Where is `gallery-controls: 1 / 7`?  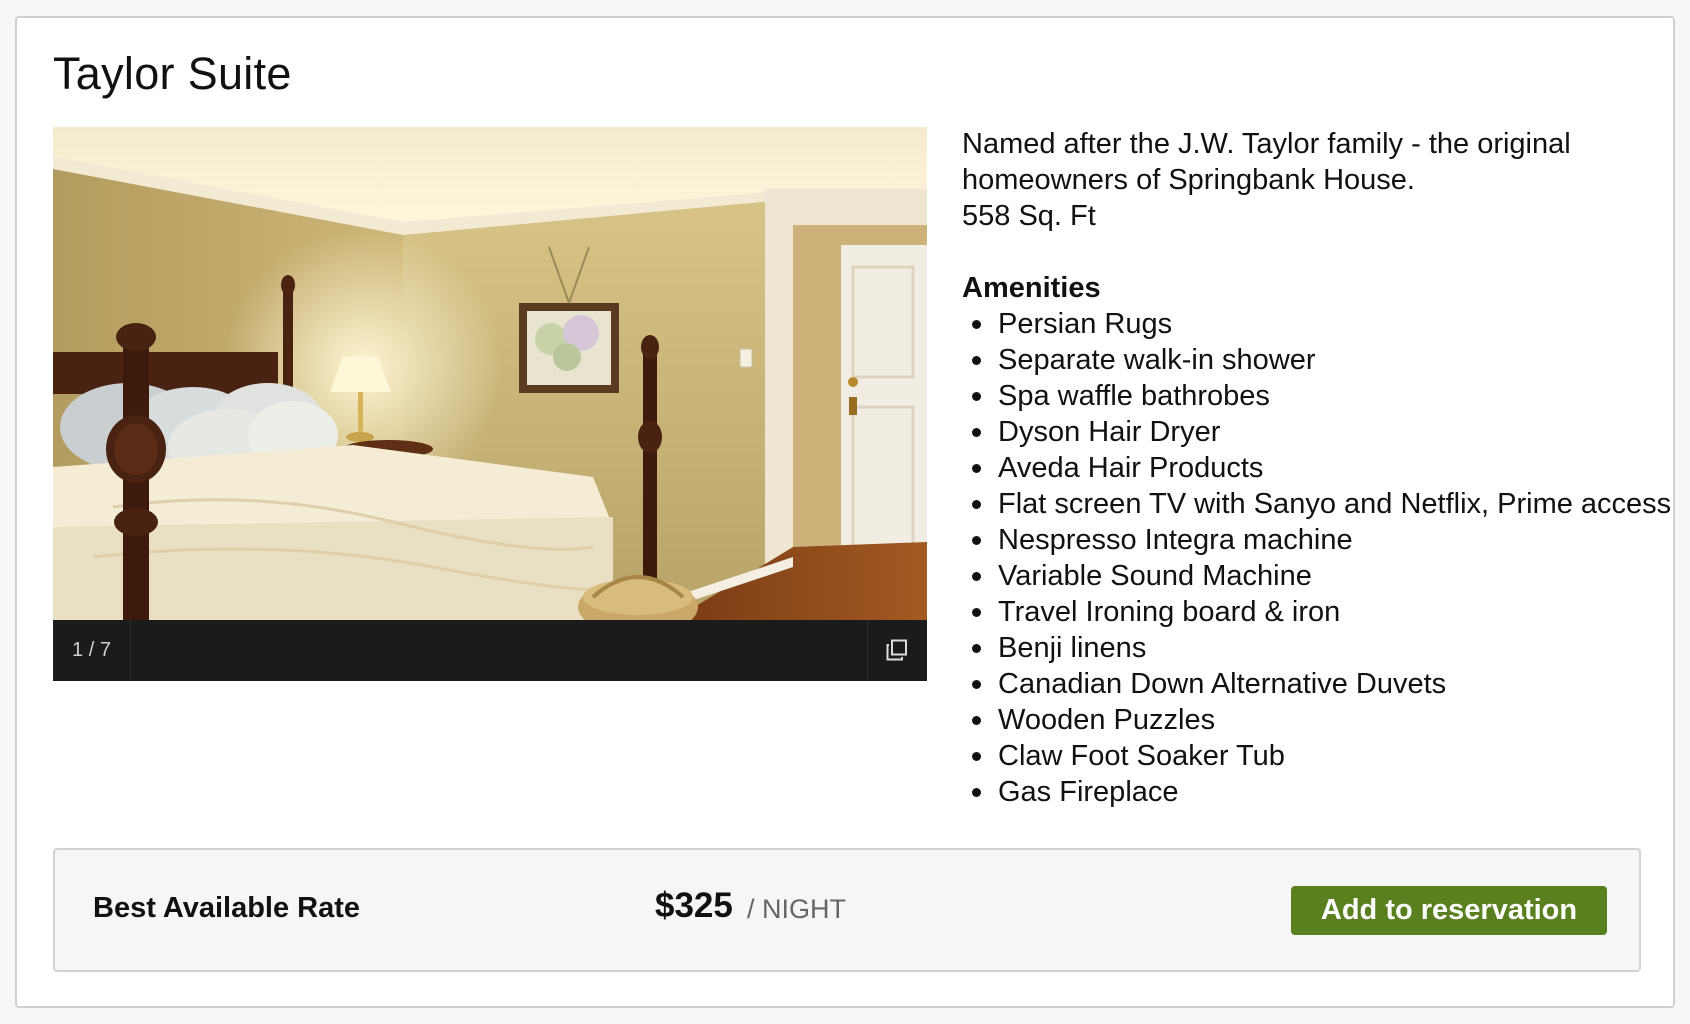 gallery-controls: 1 / 7 is located at coordinates (490, 650).